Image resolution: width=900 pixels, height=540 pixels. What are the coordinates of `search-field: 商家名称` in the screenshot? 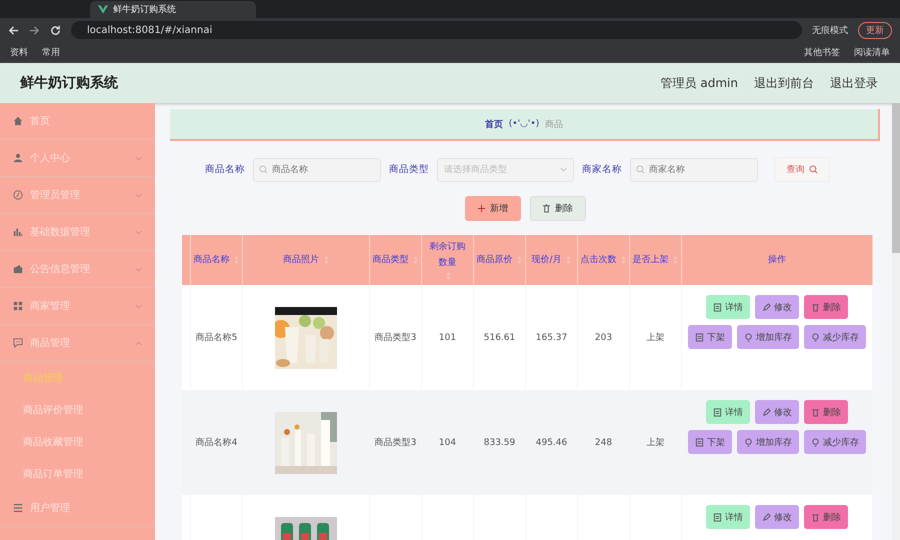 It's located at (694, 170).